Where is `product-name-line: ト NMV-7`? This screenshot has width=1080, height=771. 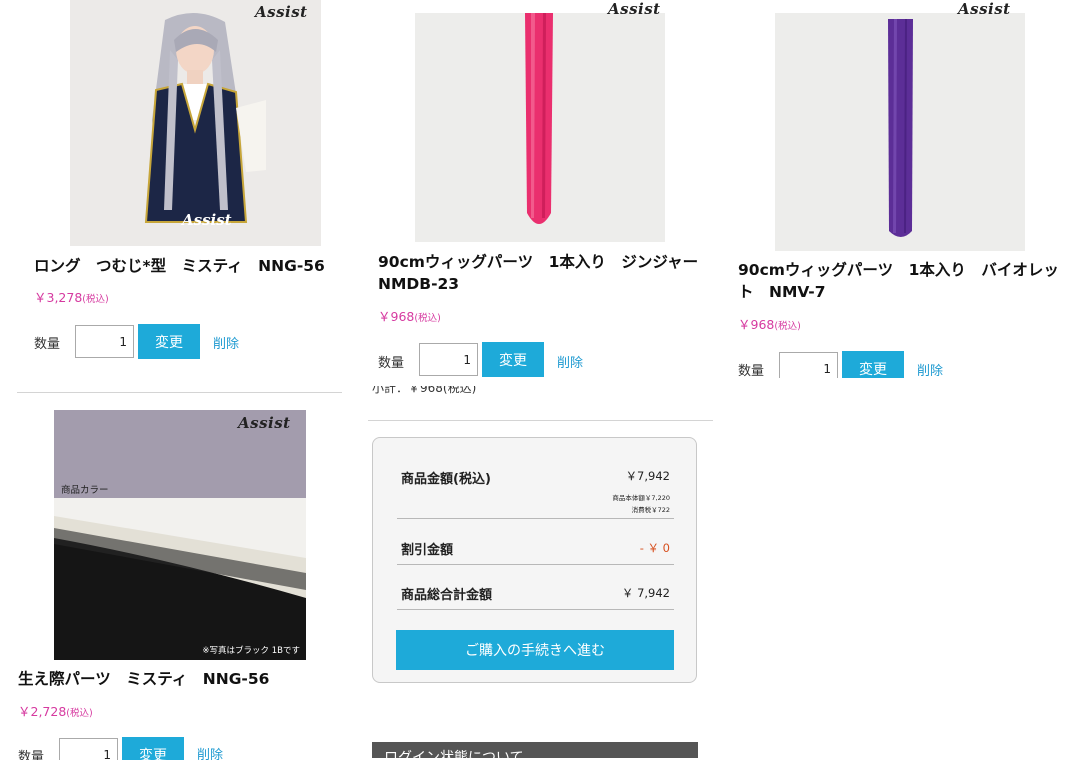 product-name-line: ト NMV-7 is located at coordinates (782, 292).